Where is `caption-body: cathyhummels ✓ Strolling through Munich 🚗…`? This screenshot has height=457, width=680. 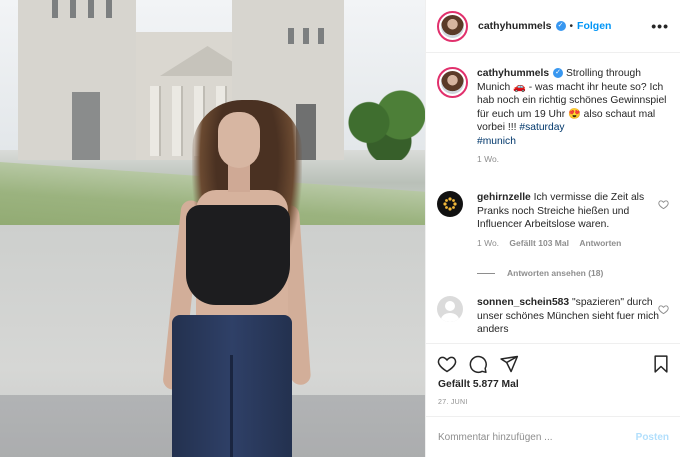 caption-body: cathyhummels ✓ Strolling through Munich 🚗… is located at coordinates (573, 107).